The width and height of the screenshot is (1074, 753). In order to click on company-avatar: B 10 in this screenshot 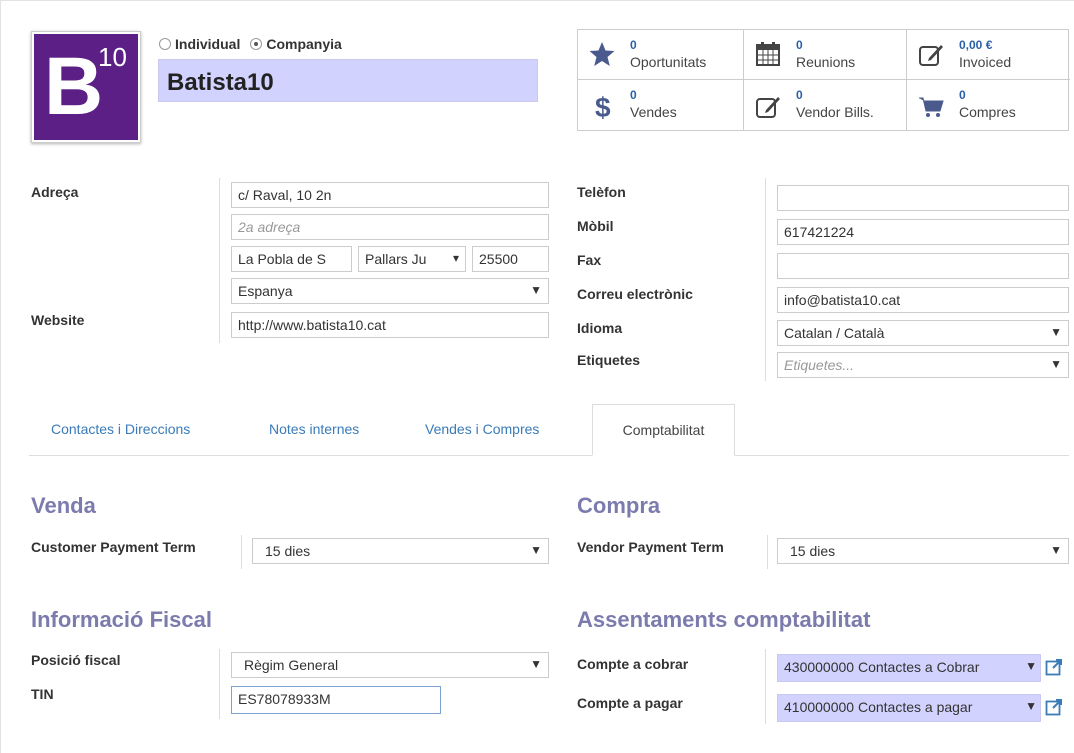, I will do `click(86, 87)`.